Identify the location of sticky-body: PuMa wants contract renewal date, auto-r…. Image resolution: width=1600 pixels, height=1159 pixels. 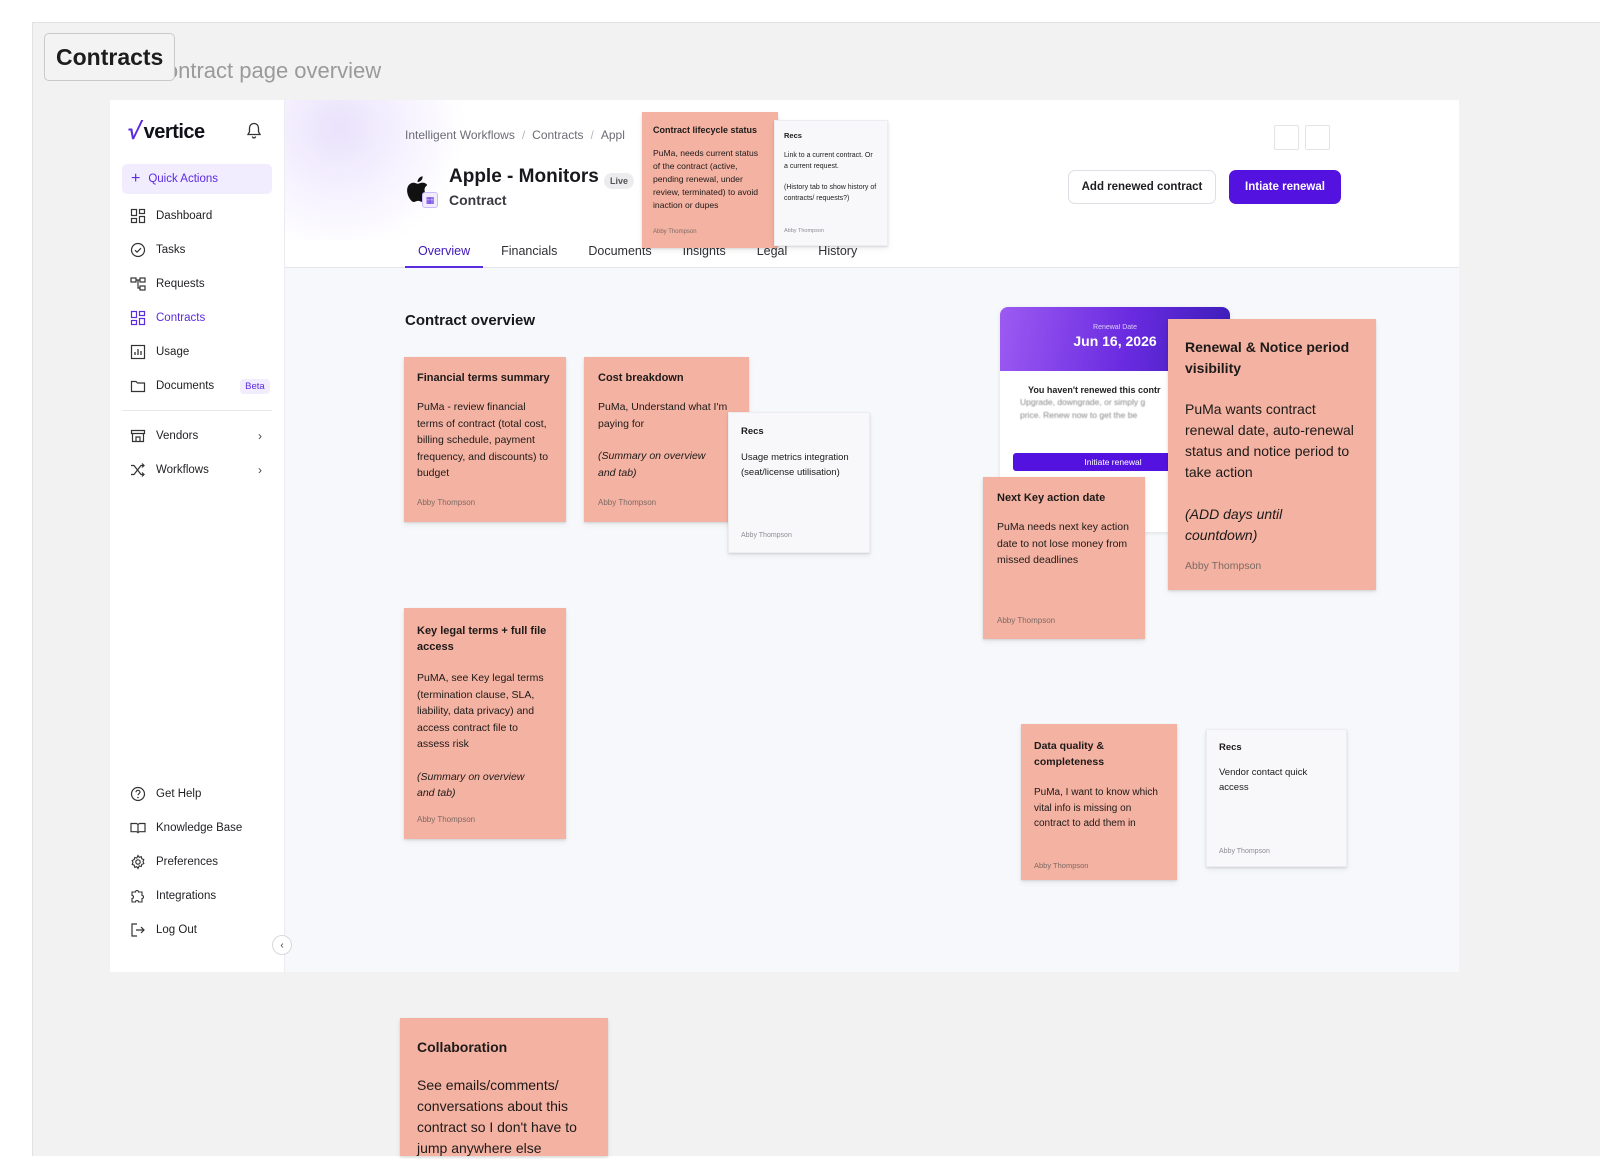
(1269, 440).